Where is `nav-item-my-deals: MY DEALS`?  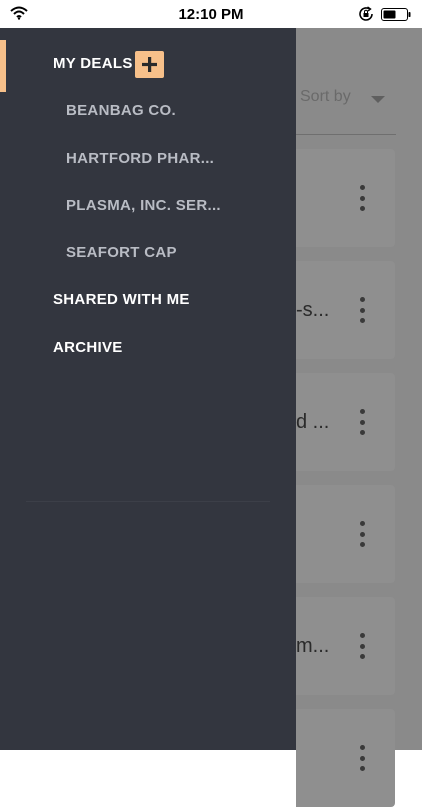
nav-item-my-deals: MY DEALS is located at coordinates (93, 63).